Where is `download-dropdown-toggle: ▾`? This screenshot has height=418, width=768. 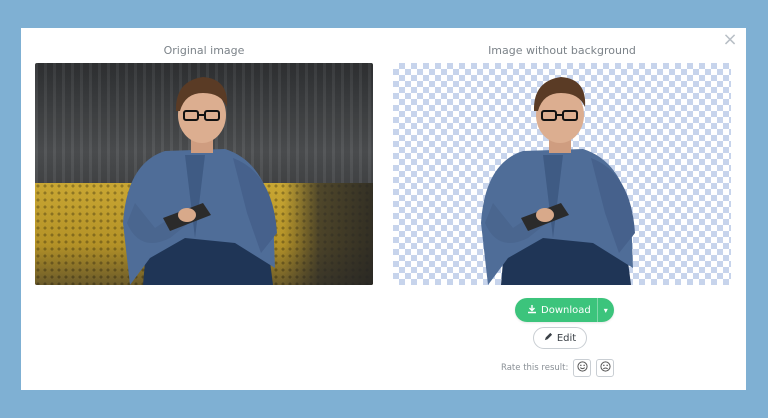
download-dropdown-toggle: ▾ is located at coordinates (605, 310).